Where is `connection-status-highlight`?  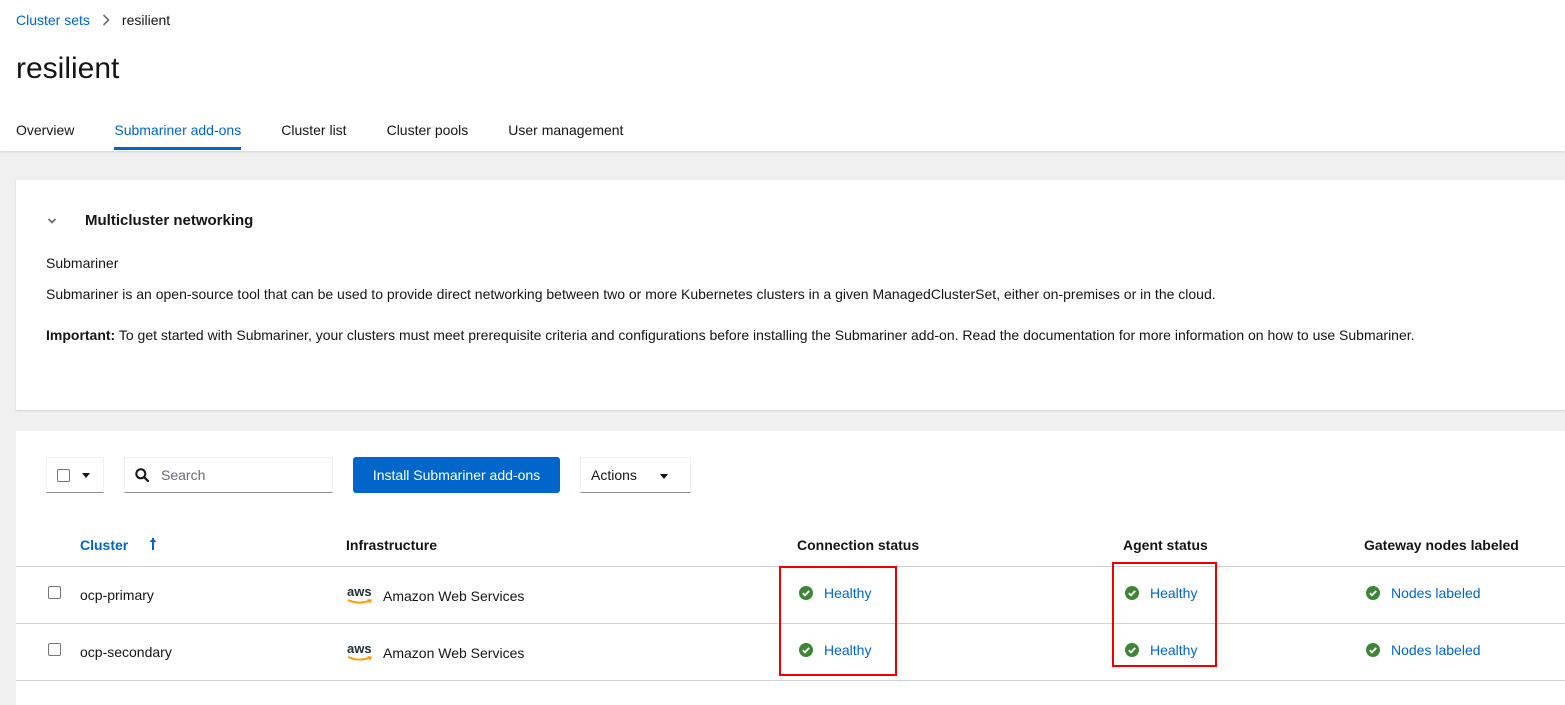
connection-status-highlight is located at coordinates (838, 621).